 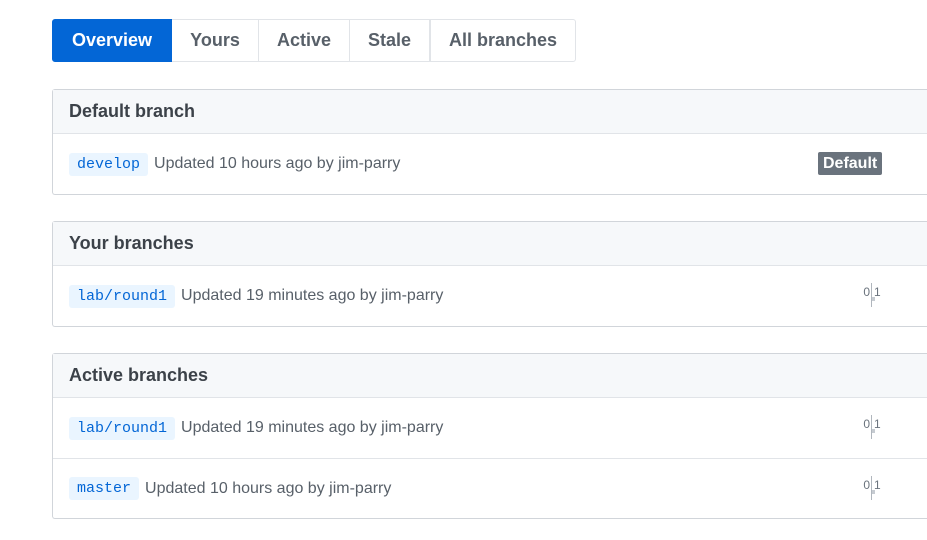 I want to click on branch-filter-tabs: Overview Yours Active Stale All branches, so click(x=314, y=40).